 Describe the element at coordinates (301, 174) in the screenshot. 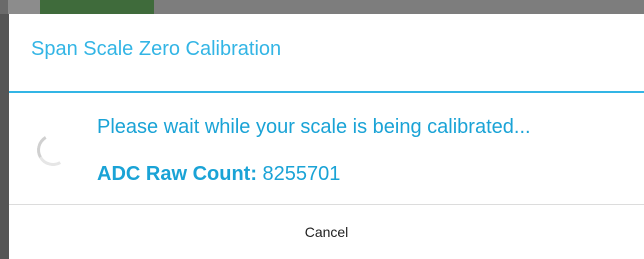

I see `adc-raw-count-value: 8255701` at that location.